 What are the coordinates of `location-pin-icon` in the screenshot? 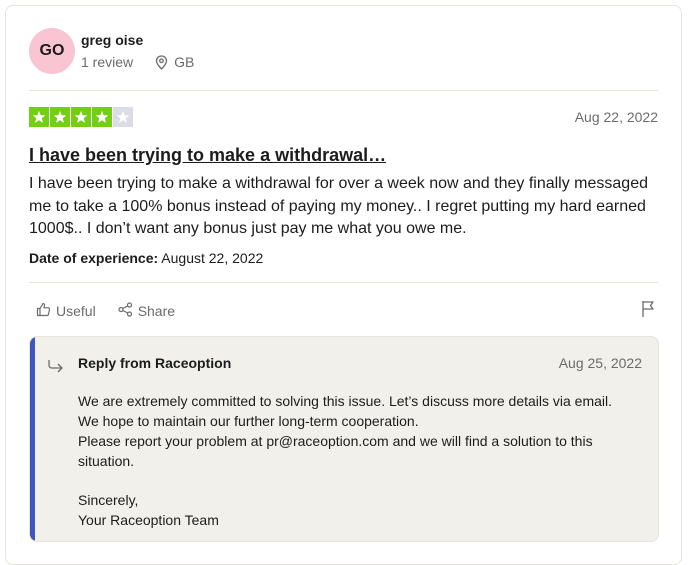 It's located at (161, 62).